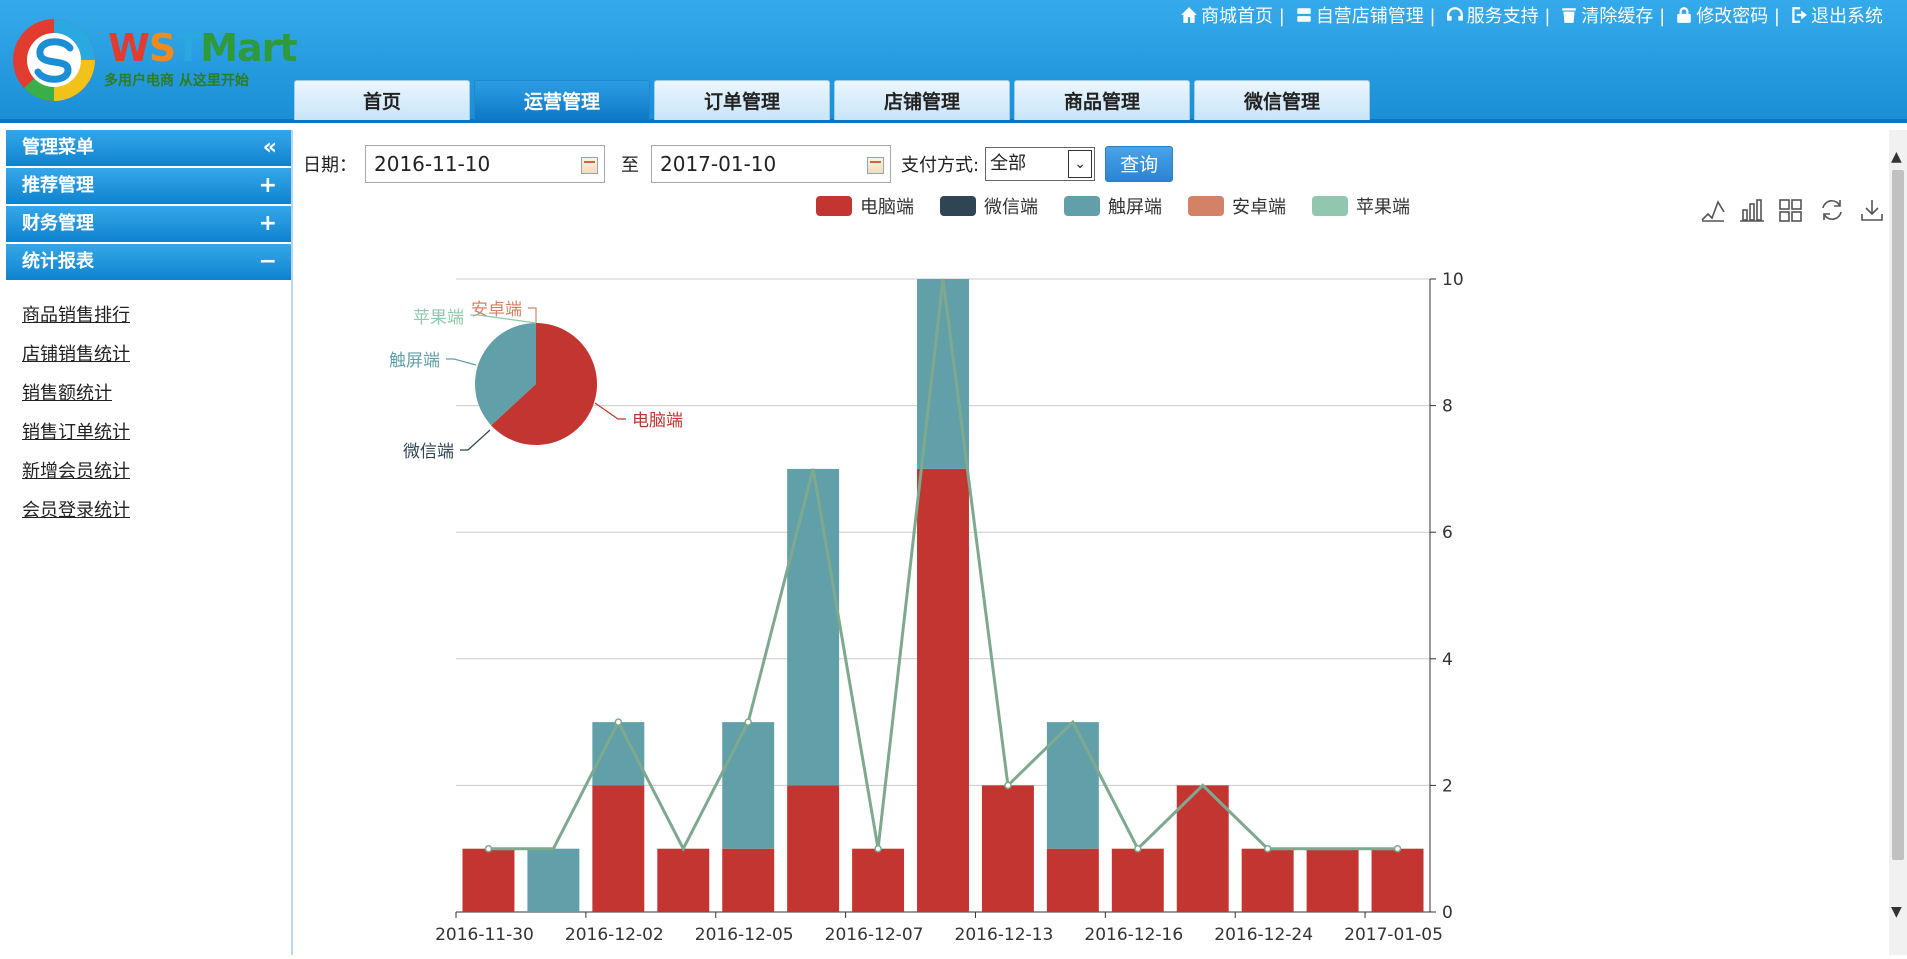  Describe the element at coordinates (1738, 16) in the screenshot. I see `change-password-link-label: 修改密码 |` at that location.